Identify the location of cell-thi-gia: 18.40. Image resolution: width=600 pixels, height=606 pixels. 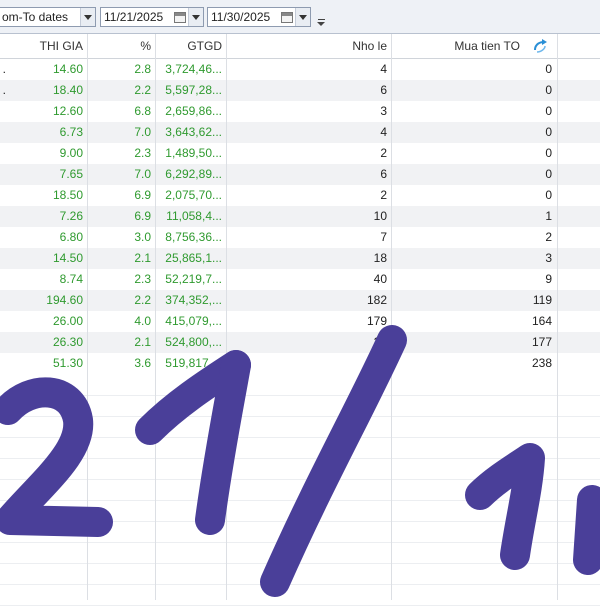
(46, 90).